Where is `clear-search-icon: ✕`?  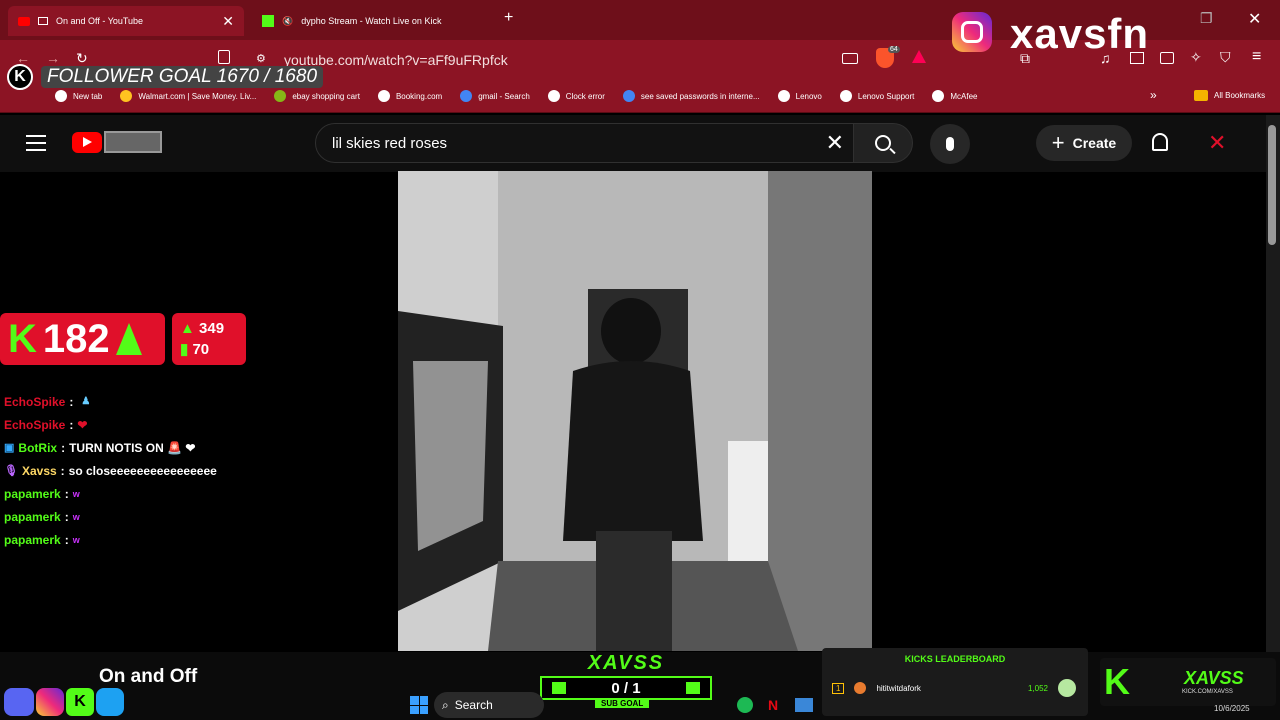 clear-search-icon: ✕ is located at coordinates (835, 143).